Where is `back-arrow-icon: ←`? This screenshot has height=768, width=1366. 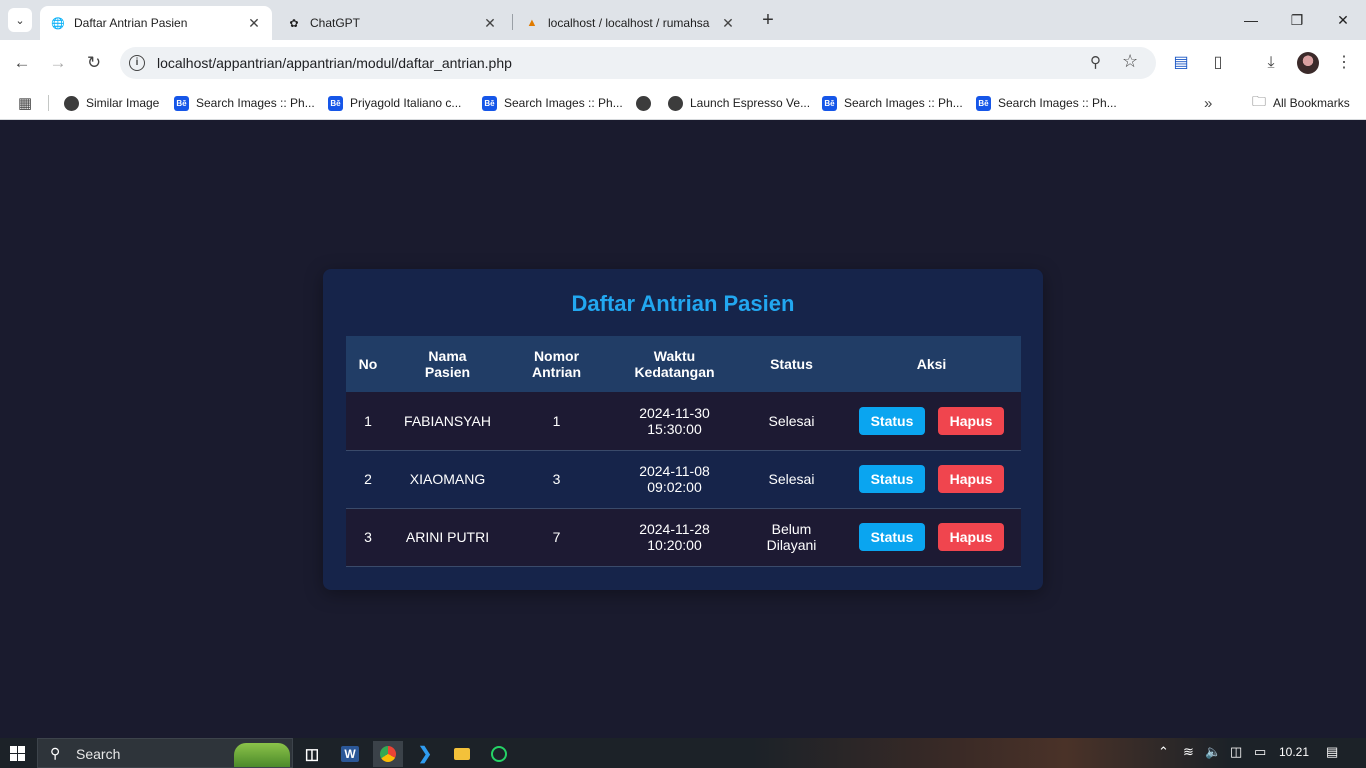 back-arrow-icon: ← is located at coordinates (22, 63).